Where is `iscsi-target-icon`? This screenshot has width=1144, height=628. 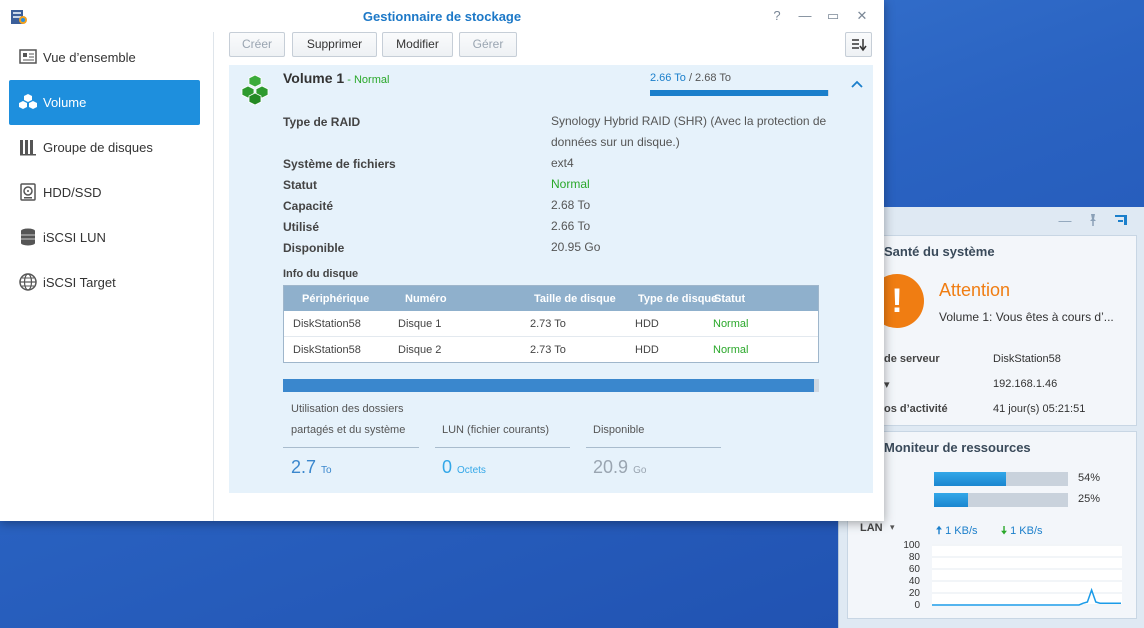 iscsi-target-icon is located at coordinates (28, 282).